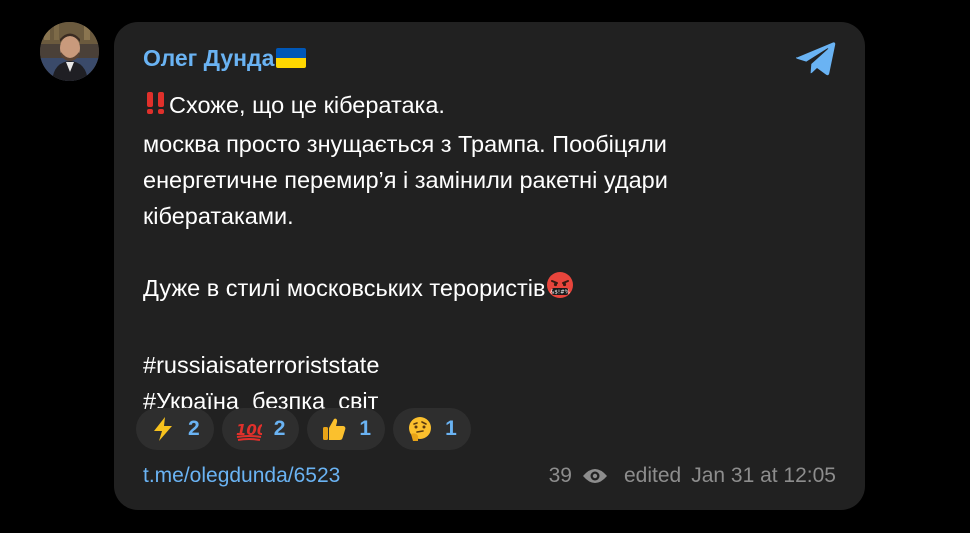 This screenshot has width=970, height=533. What do you see at coordinates (594, 476) in the screenshot?
I see `eye-icon` at bounding box center [594, 476].